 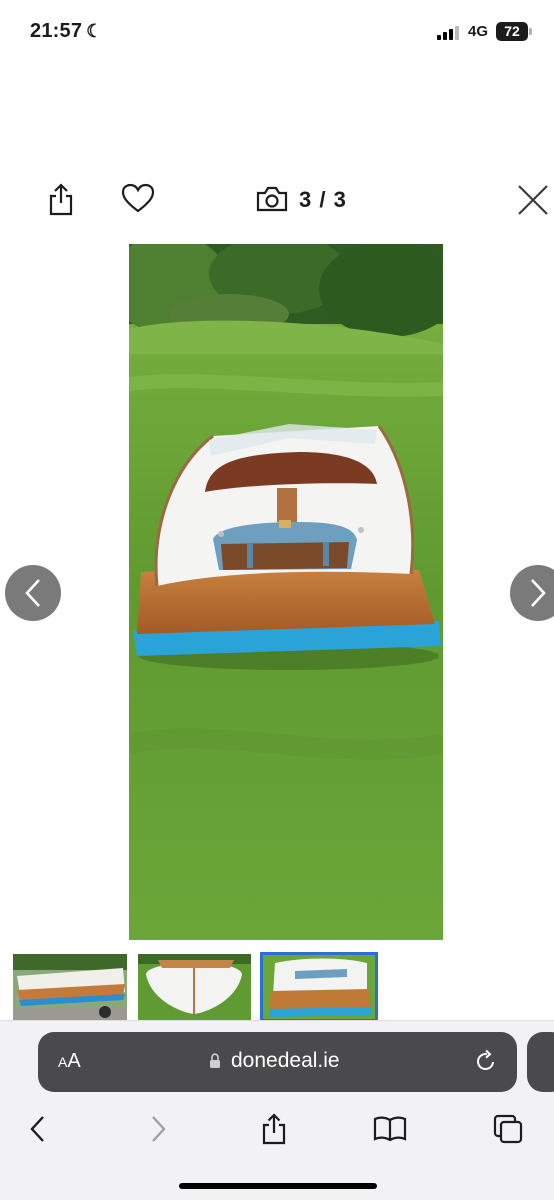 I want to click on forward-icon, so click(x=159, y=1129).